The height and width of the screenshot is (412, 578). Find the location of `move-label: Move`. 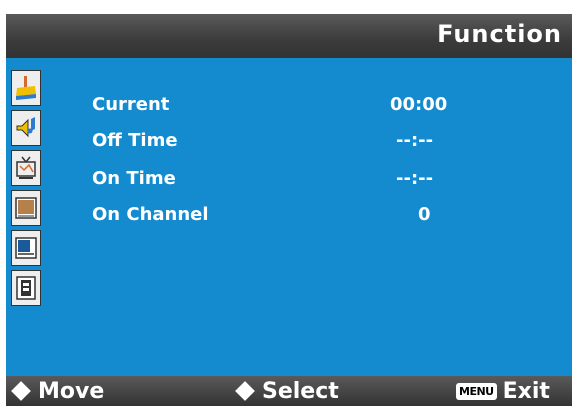

move-label: Move is located at coordinates (71, 391).